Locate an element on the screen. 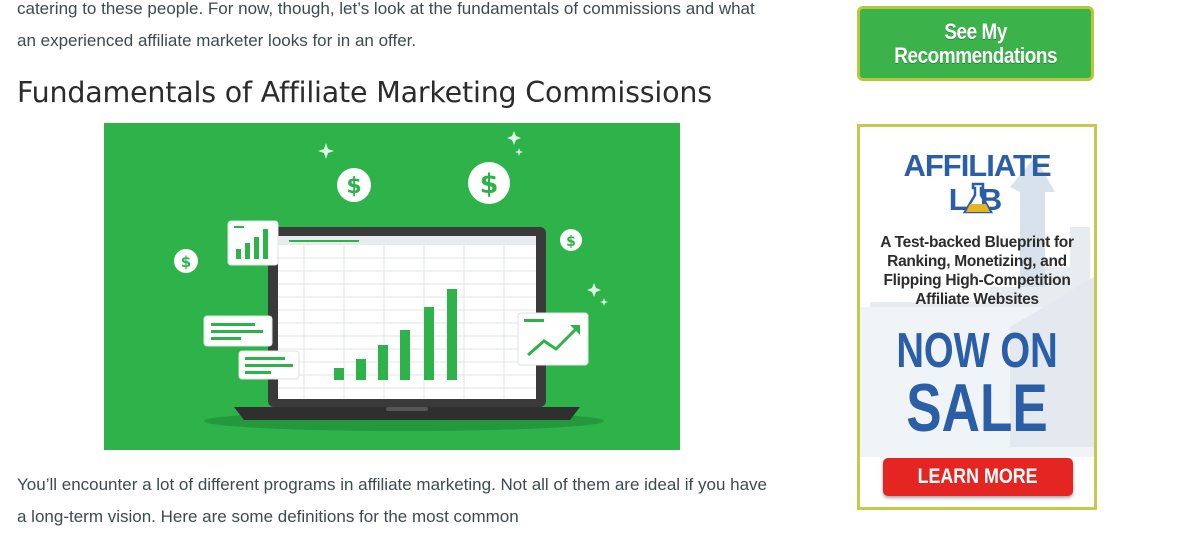 The height and width of the screenshot is (533, 1202). flask-icon is located at coordinates (978, 198).